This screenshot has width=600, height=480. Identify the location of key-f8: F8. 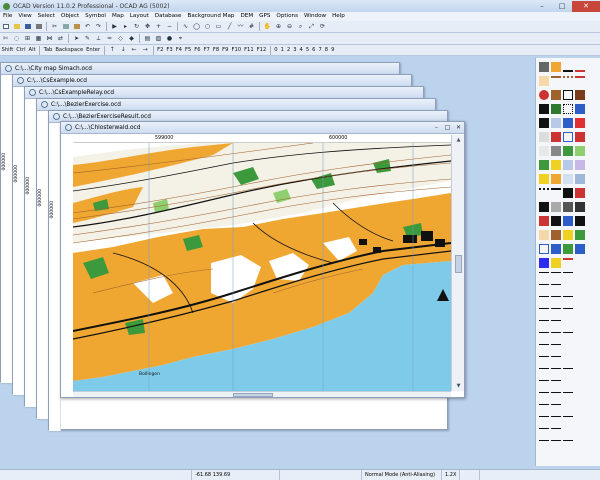
(215, 50).